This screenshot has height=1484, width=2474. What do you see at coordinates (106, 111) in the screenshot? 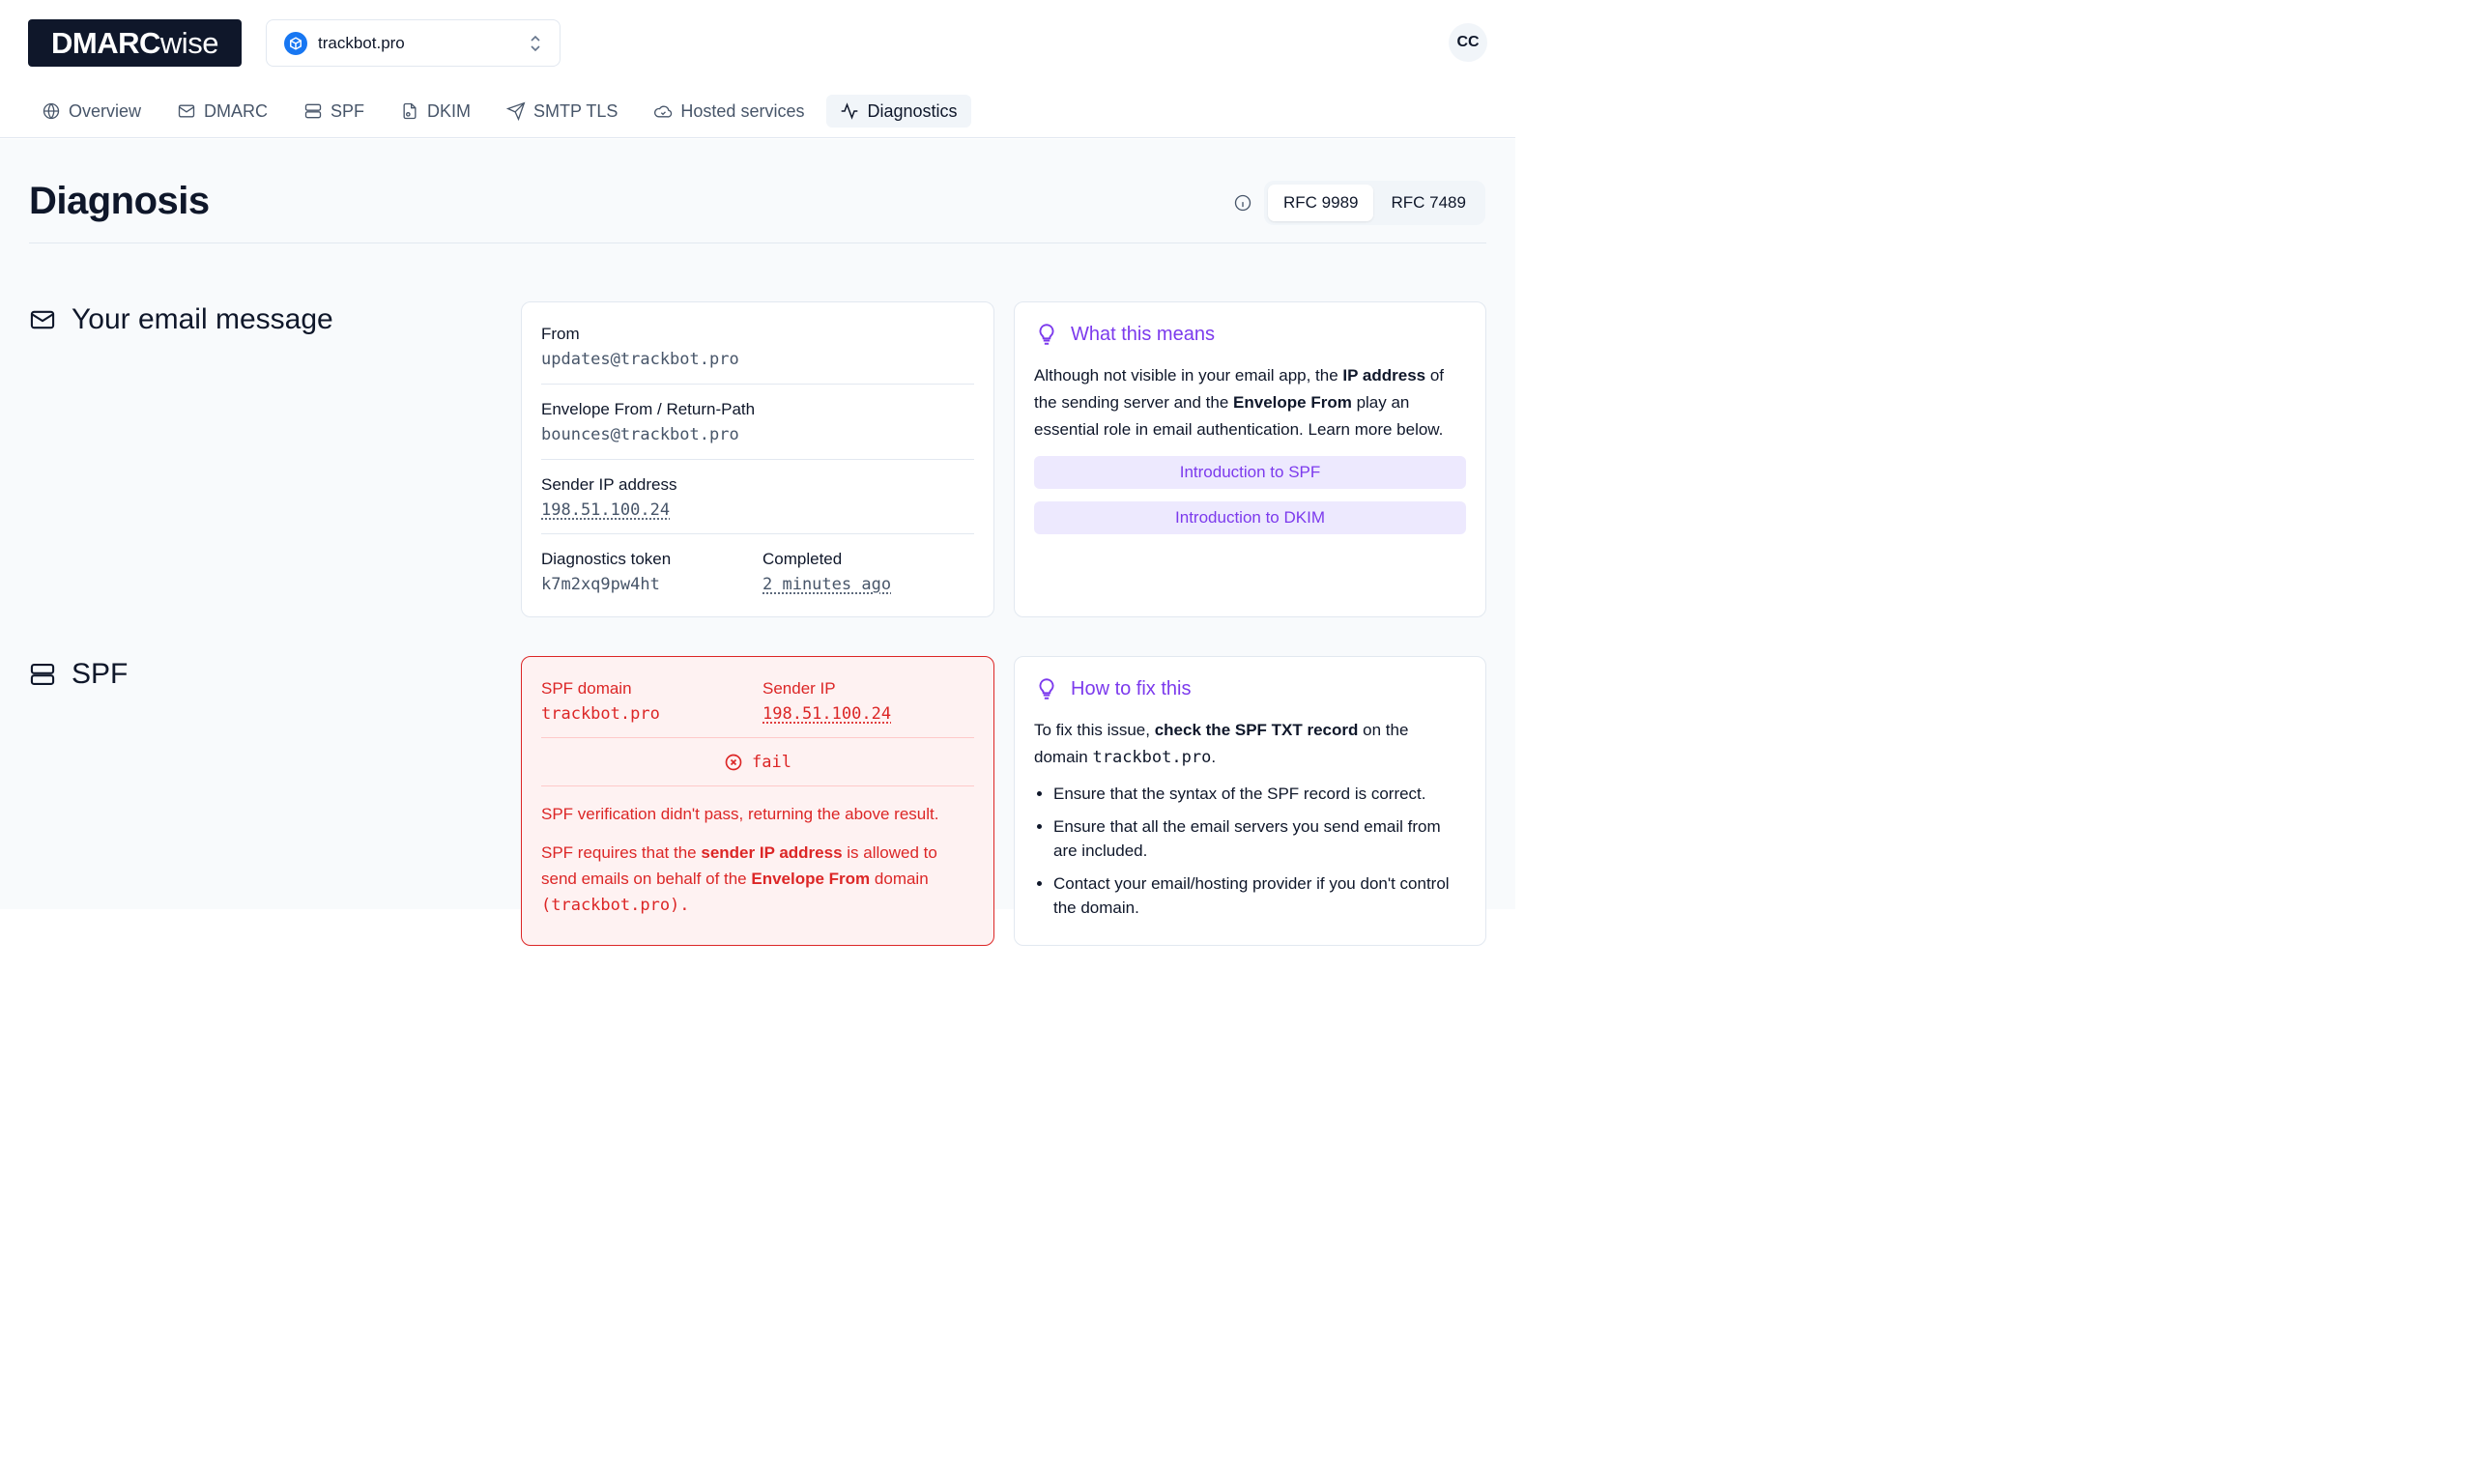
I see `tab-label: Overview` at bounding box center [106, 111].